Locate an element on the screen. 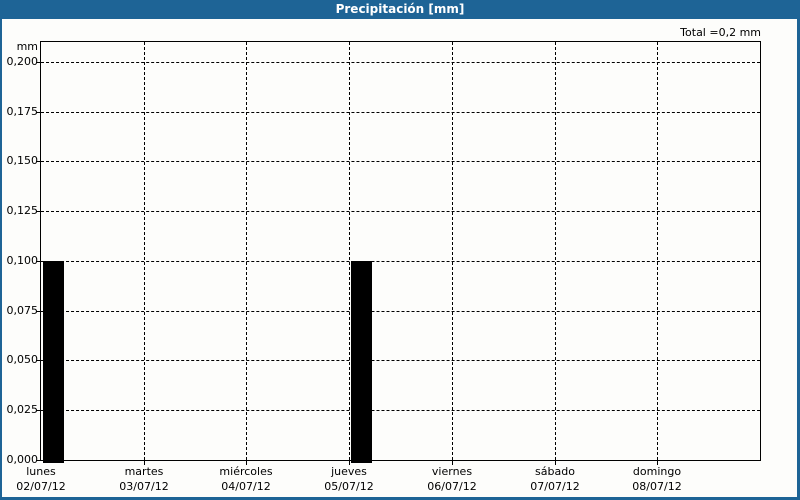 Image resolution: width=800 pixels, height=500 pixels. y-tick-label: 0,200 is located at coordinates (22, 61).